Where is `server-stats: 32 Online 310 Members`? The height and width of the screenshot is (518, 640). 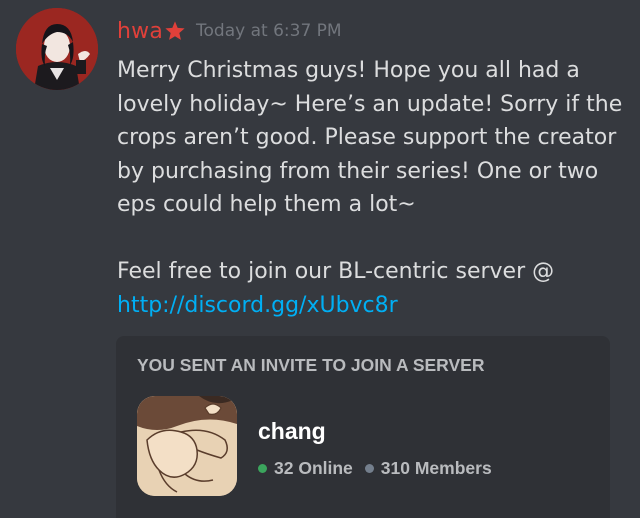 server-stats: 32 Online 310 Members is located at coordinates (375, 468).